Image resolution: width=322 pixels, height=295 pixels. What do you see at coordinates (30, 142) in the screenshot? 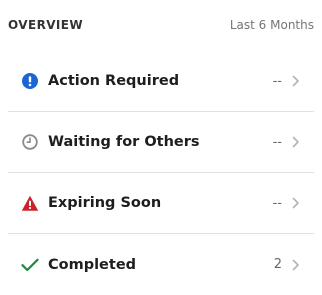
I see `clock-icon` at bounding box center [30, 142].